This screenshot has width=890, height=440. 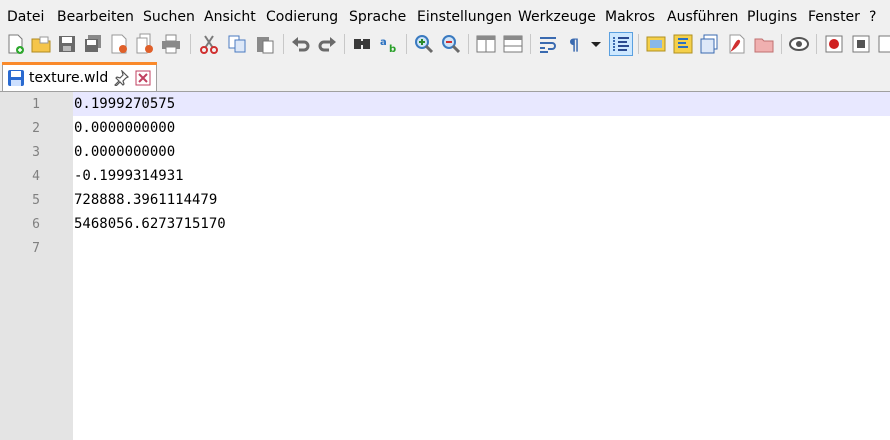 What do you see at coordinates (424, 44) in the screenshot?
I see `zoom-in-icon` at bounding box center [424, 44].